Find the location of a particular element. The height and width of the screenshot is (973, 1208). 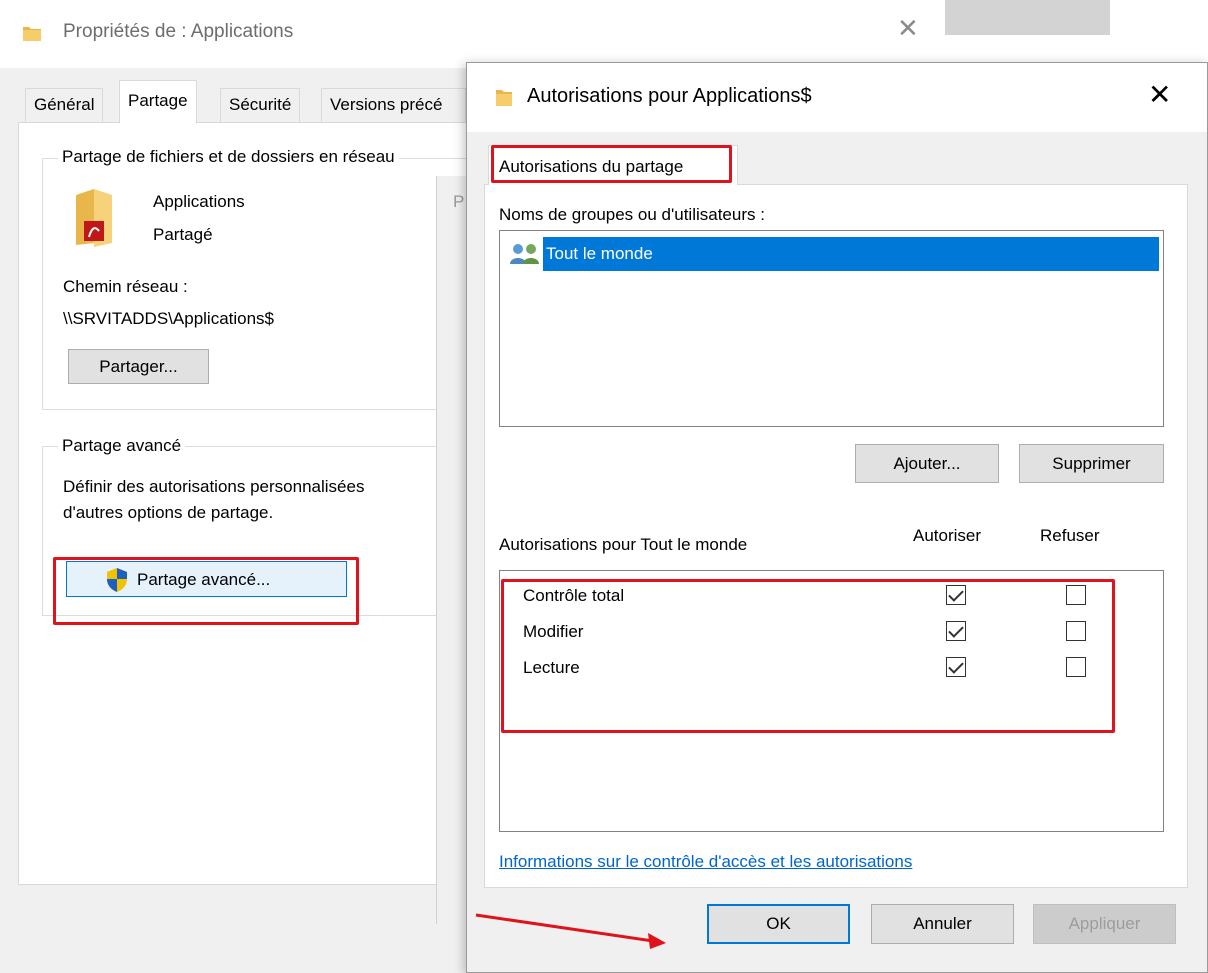

permissions-dialog-title: Autorisations pour Applications$ is located at coordinates (669, 96).